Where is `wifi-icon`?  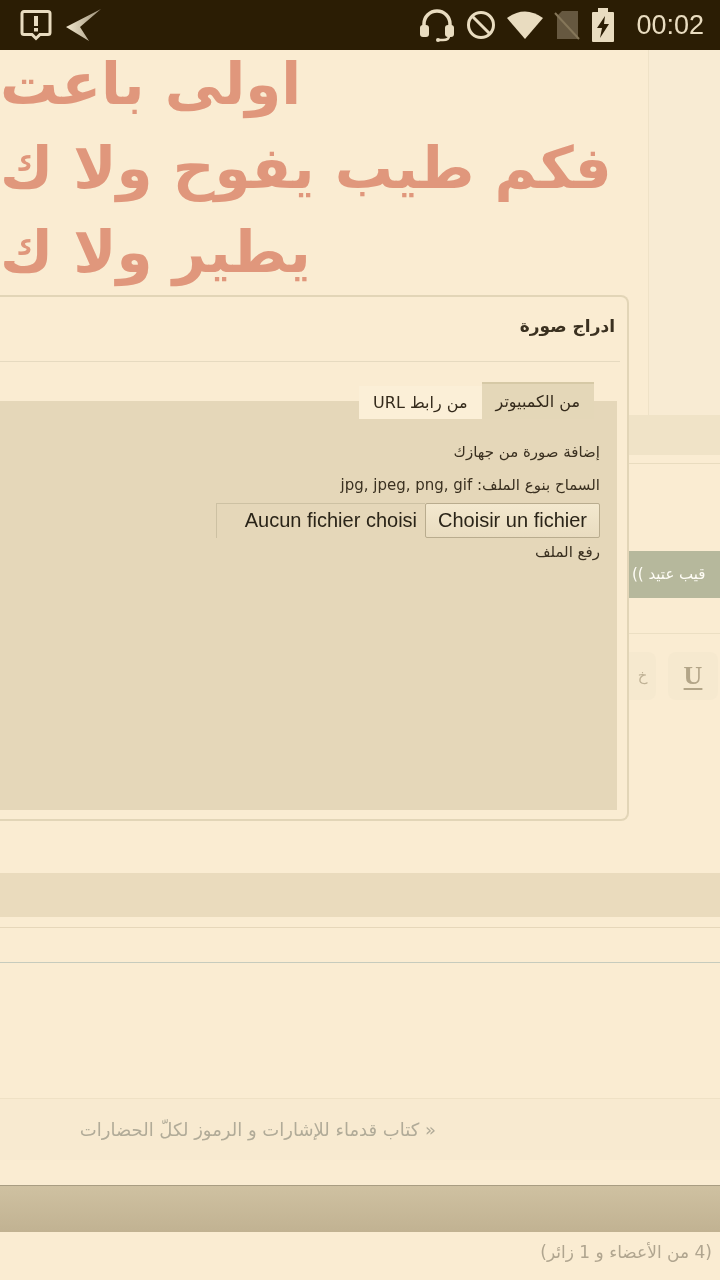
wifi-icon is located at coordinates (525, 25).